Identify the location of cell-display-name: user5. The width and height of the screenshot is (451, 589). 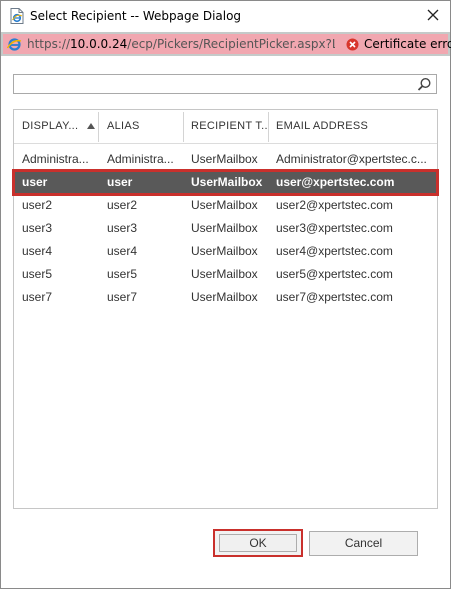
(37, 274).